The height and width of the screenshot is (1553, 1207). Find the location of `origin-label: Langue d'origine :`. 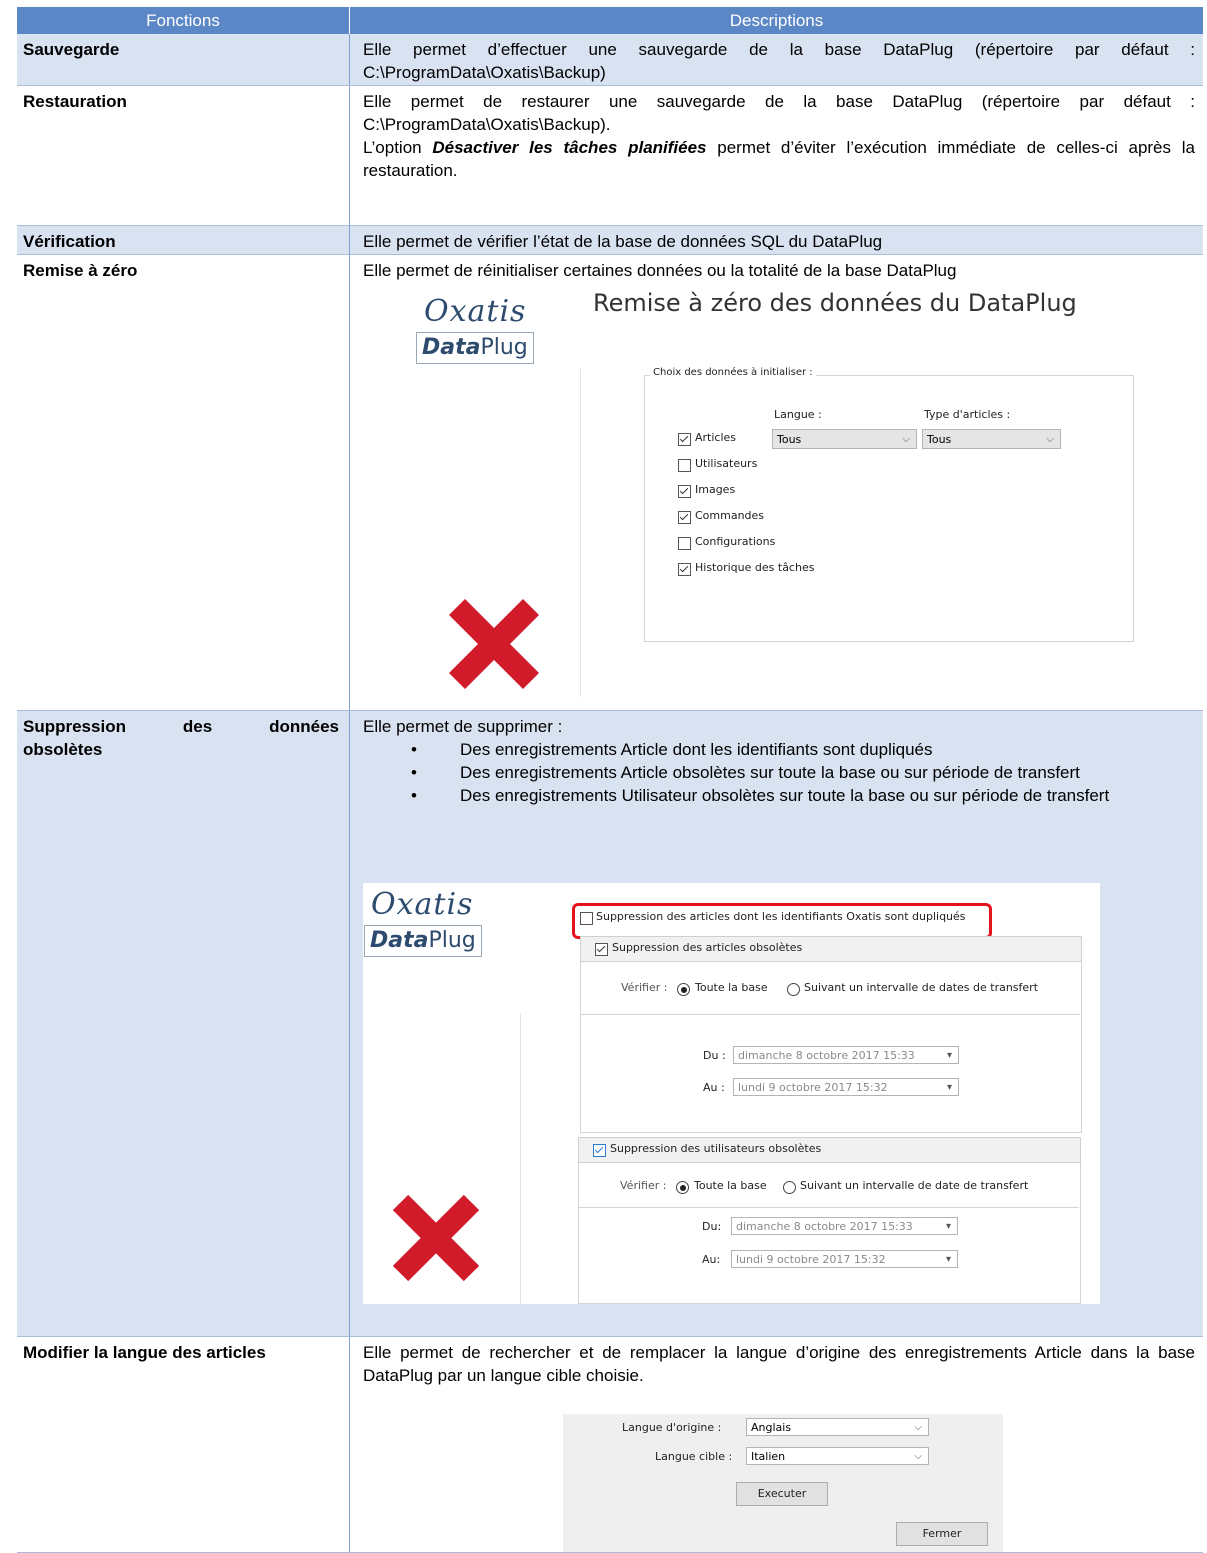

origin-label: Langue d'origine : is located at coordinates (672, 1427).